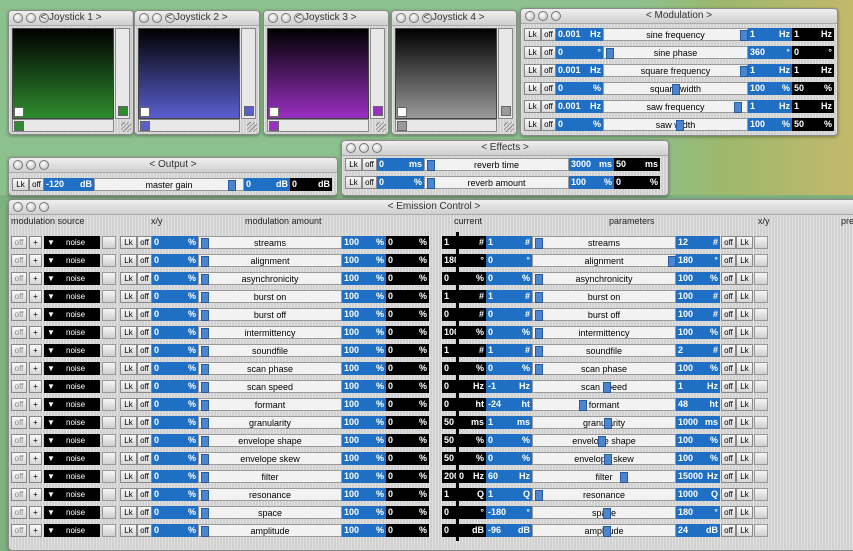  I want to click on current-value: 50 ms, so click(637, 164).